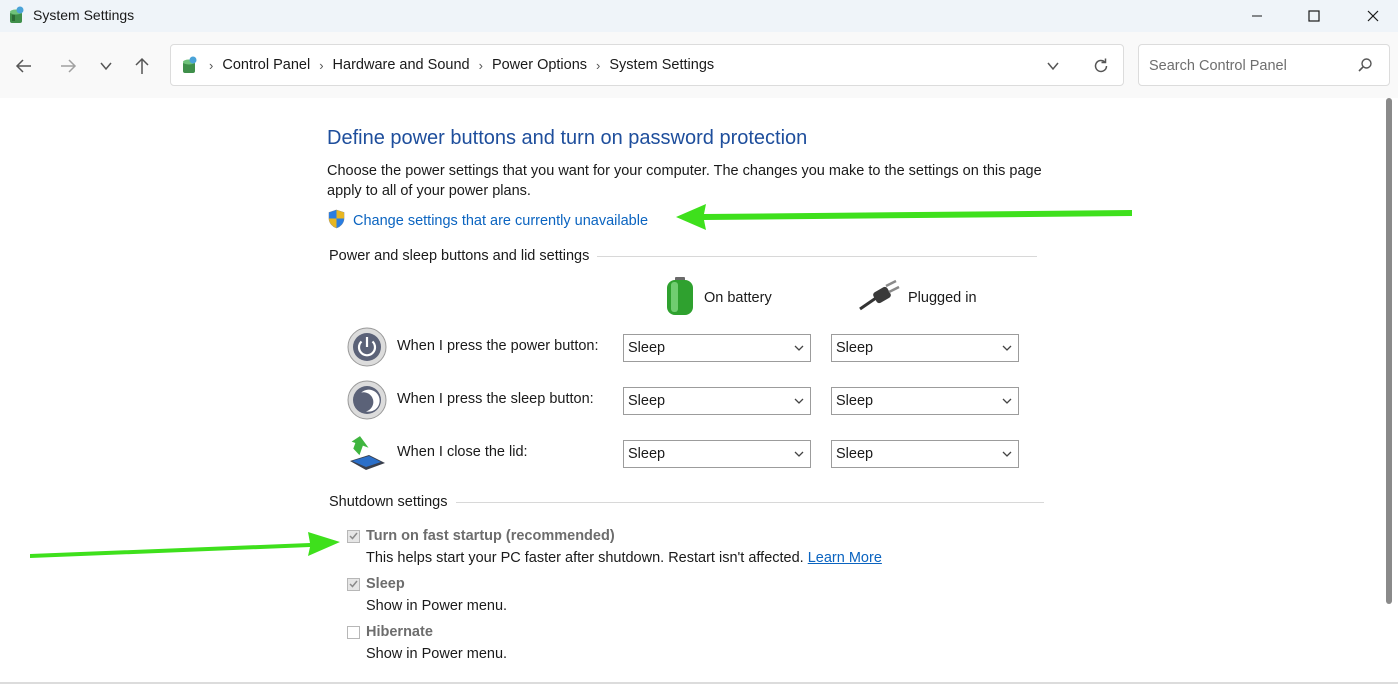 The width and height of the screenshot is (1398, 684). What do you see at coordinates (717, 348) in the screenshot?
I see `power-button-battery-select: Sleep` at bounding box center [717, 348].